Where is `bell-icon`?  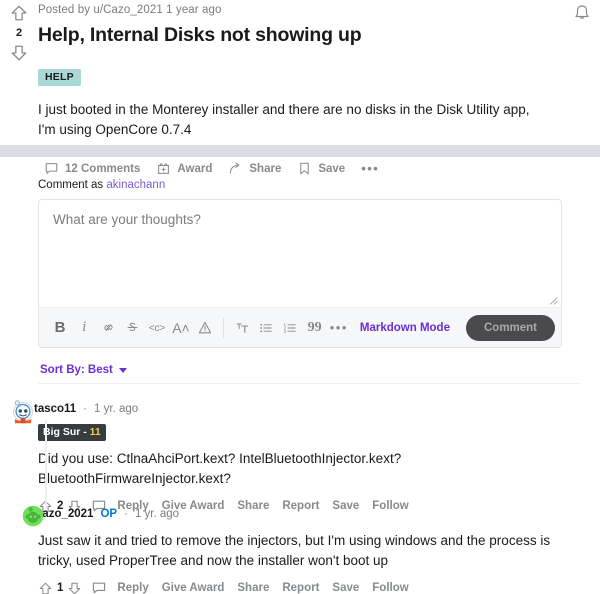 bell-icon is located at coordinates (582, 13).